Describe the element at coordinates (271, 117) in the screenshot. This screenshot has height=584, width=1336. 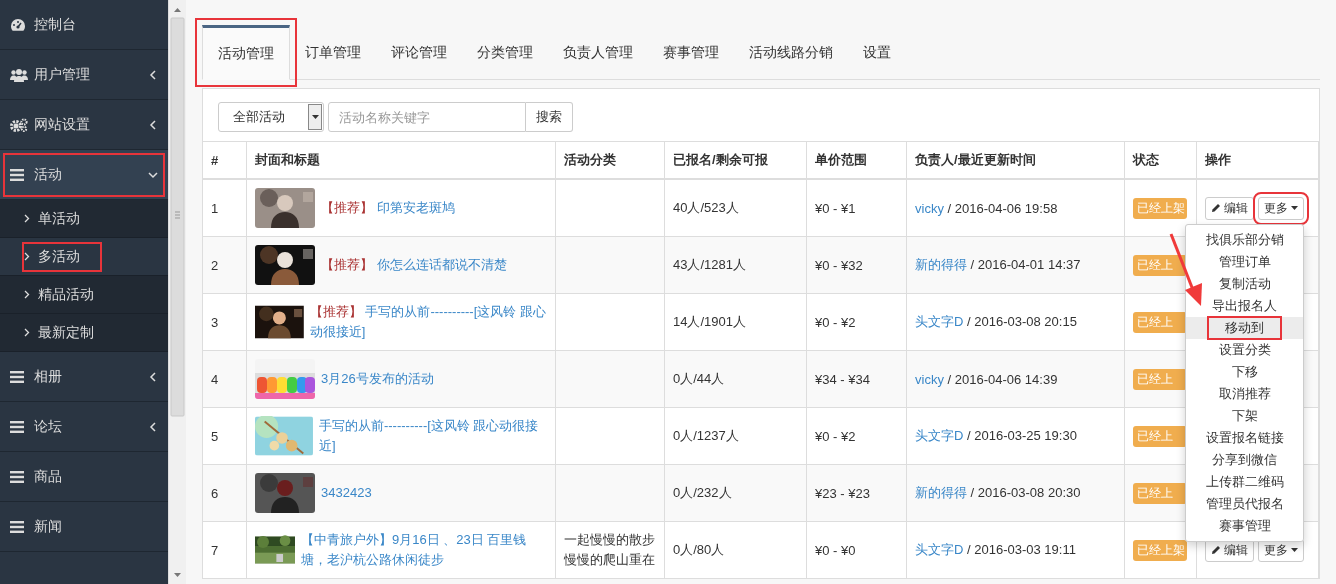
I see `category-select: 全部活动` at that location.